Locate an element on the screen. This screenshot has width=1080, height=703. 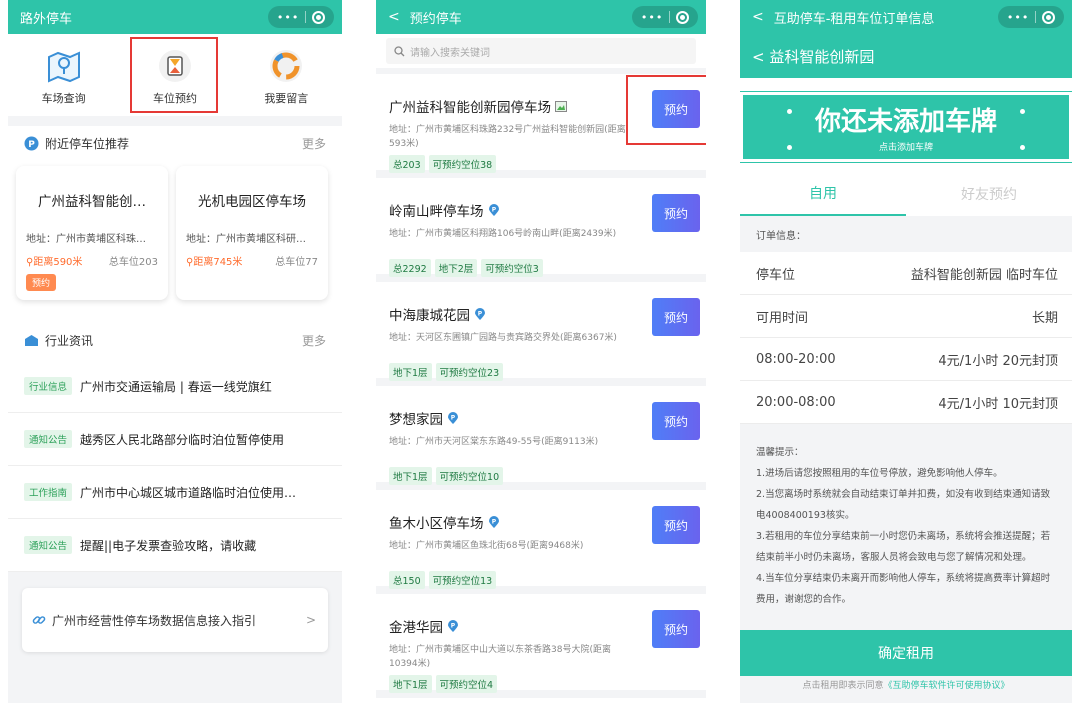
card-distance: ⚲距离590米 is located at coordinates (54, 262).